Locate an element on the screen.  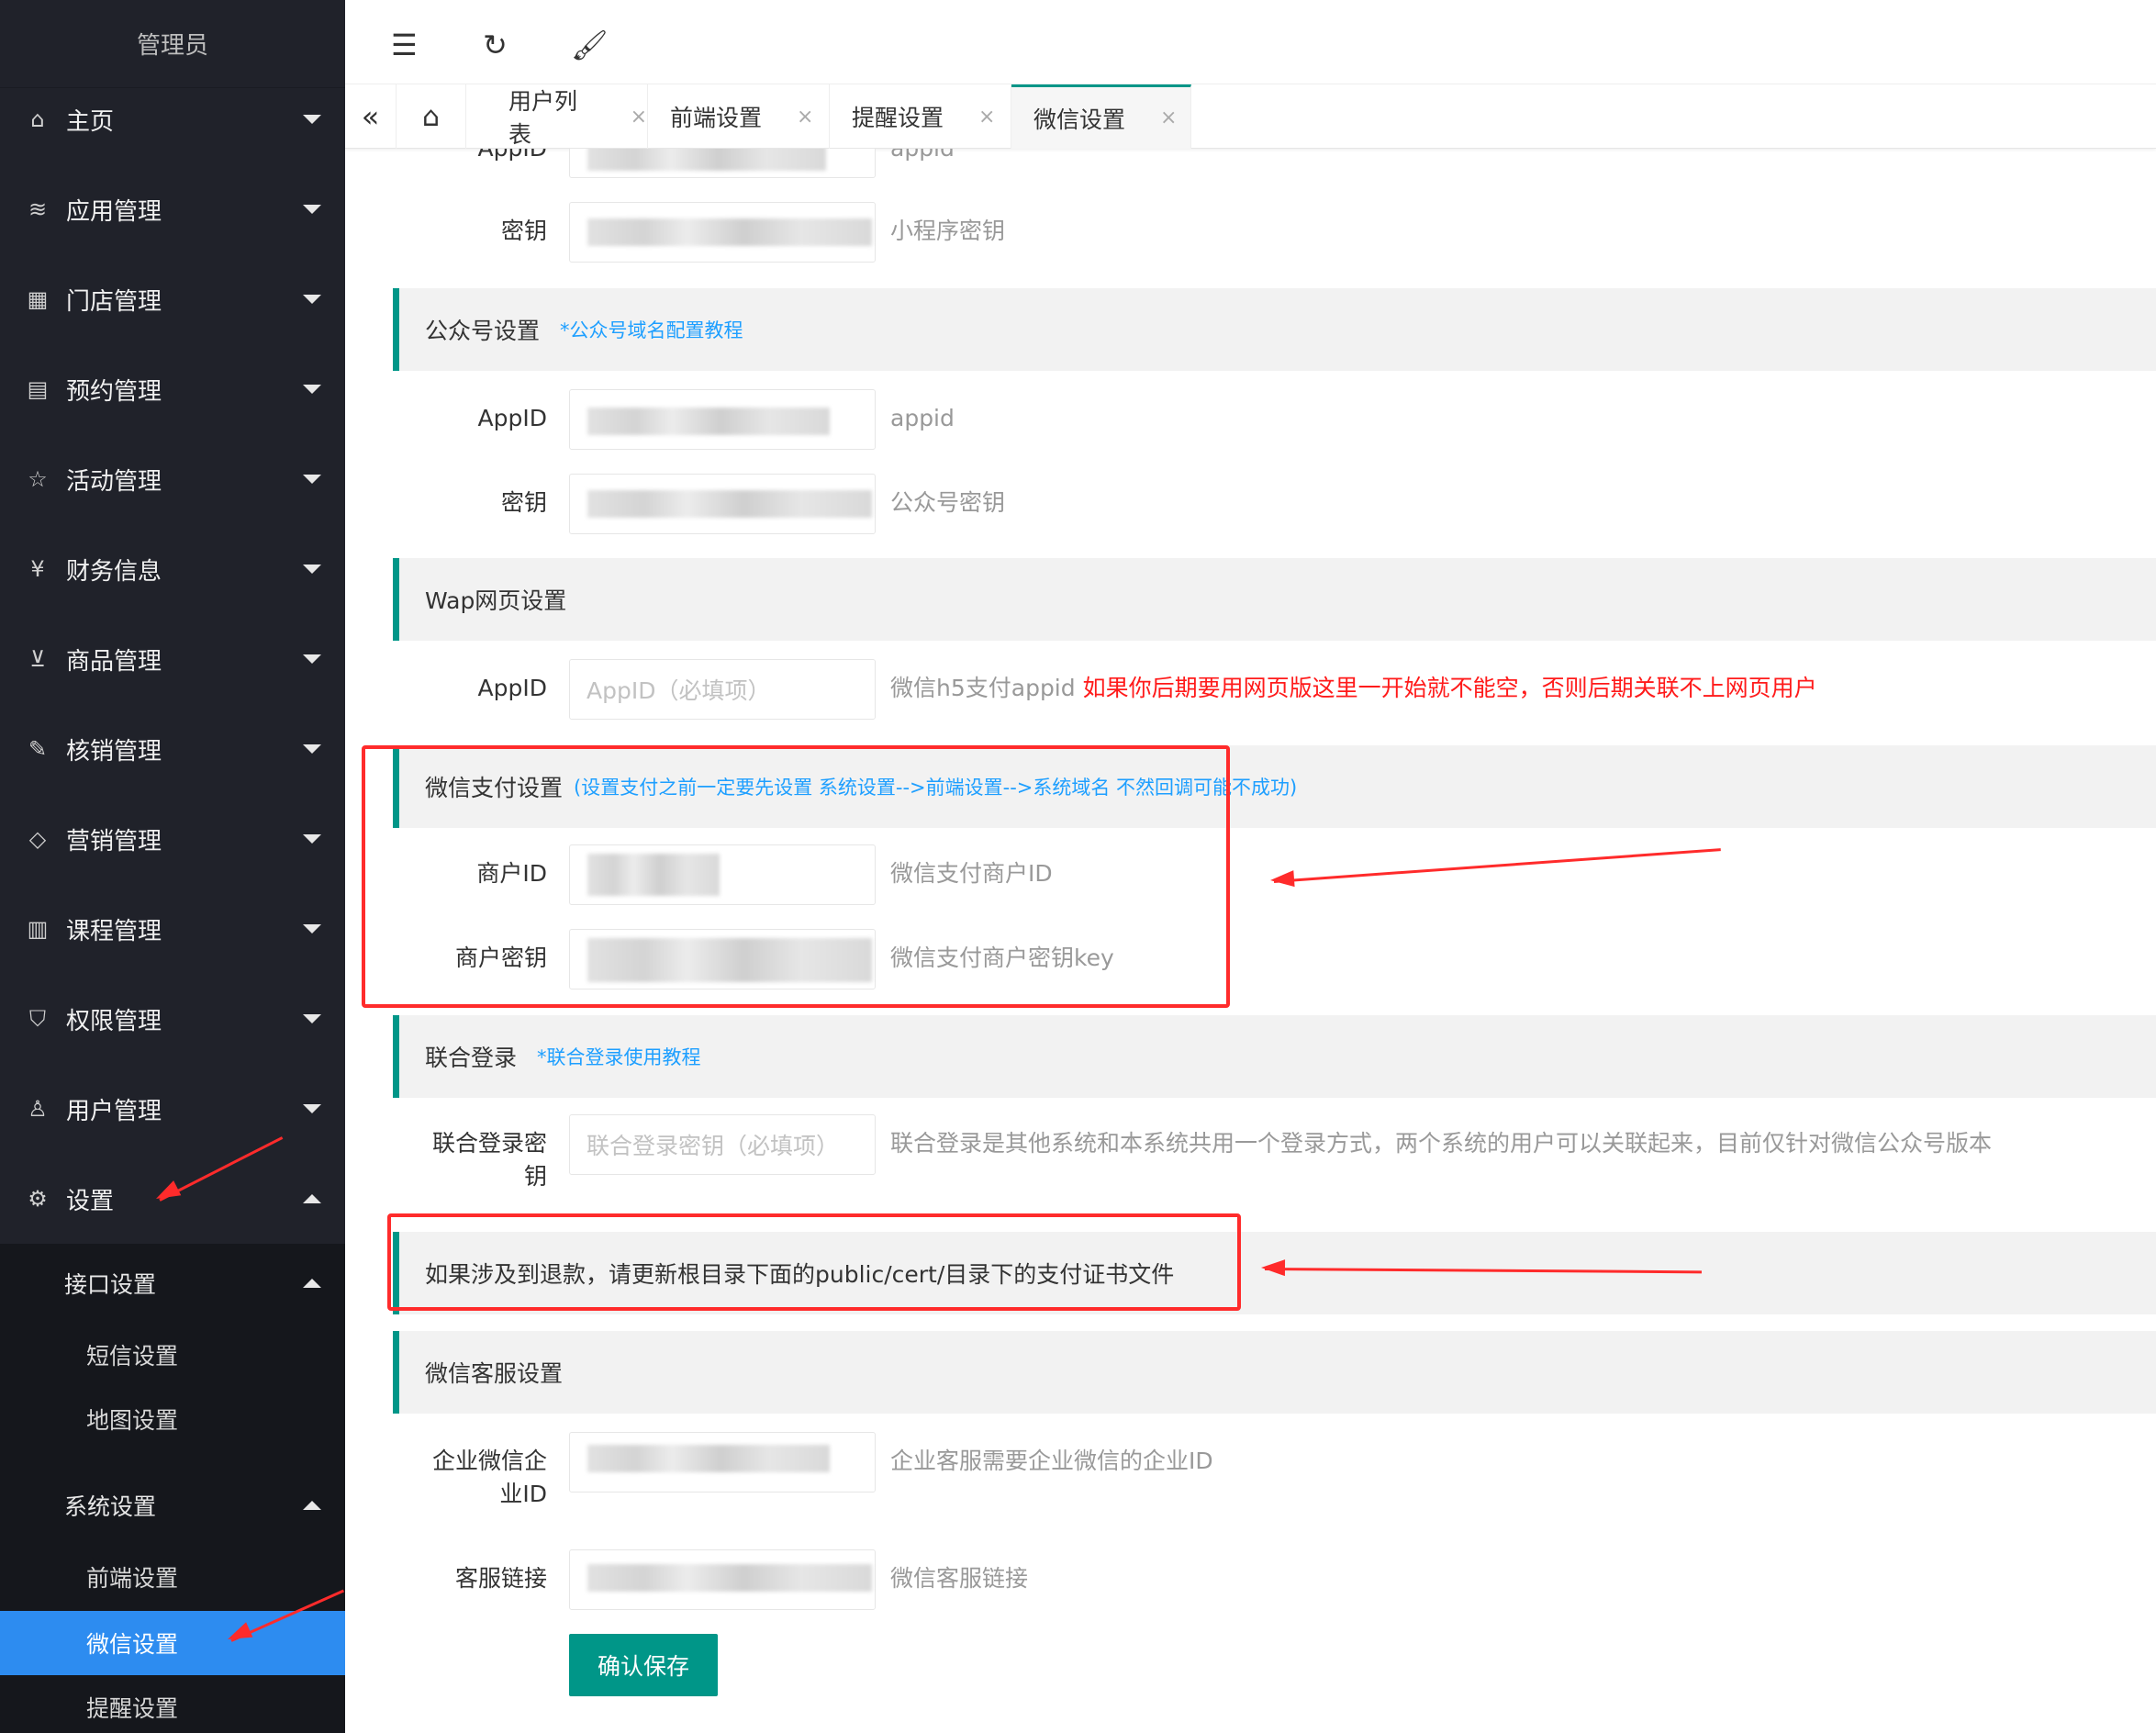
sidebar-item-booking: ▤ 预约管理 is located at coordinates (172, 389).